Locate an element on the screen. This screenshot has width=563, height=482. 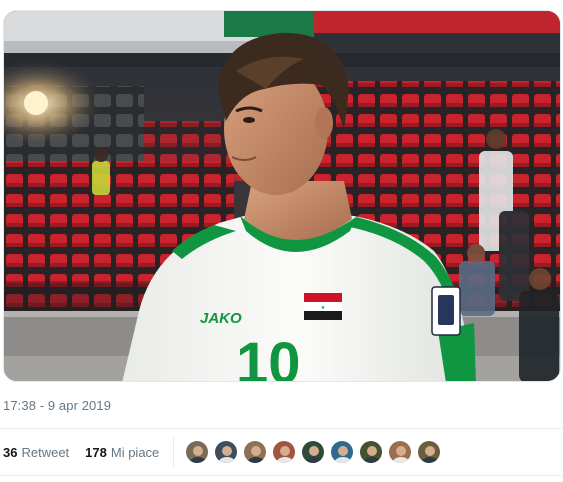
retweet-count: 36 is located at coordinates (10, 452).